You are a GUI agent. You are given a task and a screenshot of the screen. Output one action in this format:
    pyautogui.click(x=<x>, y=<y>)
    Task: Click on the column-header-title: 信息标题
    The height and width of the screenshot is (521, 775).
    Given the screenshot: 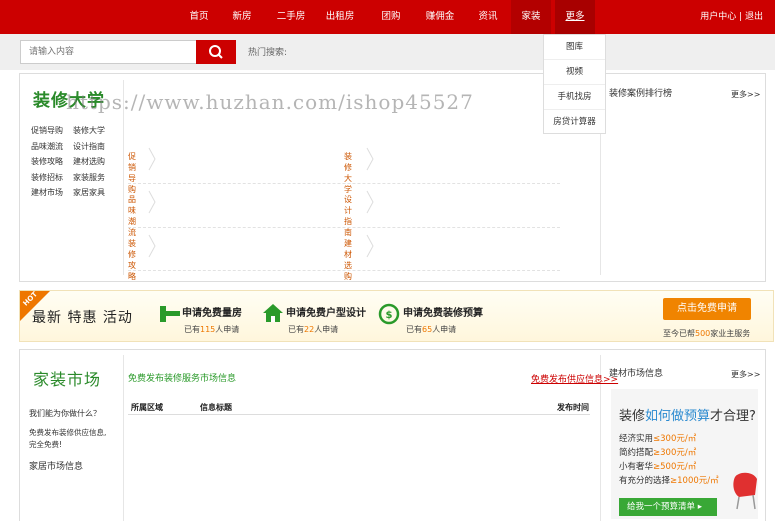 What is the action you would take?
    pyautogui.click(x=216, y=407)
    